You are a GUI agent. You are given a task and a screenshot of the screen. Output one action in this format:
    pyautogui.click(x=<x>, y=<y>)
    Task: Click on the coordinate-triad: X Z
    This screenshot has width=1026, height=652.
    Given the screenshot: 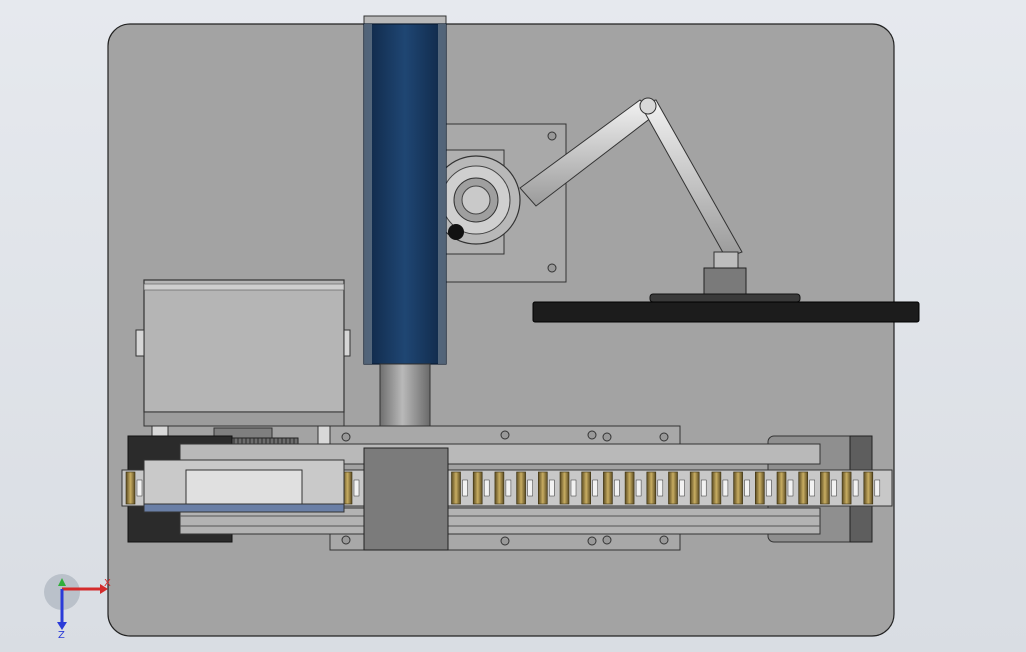 What is the action you would take?
    pyautogui.click(x=77, y=607)
    